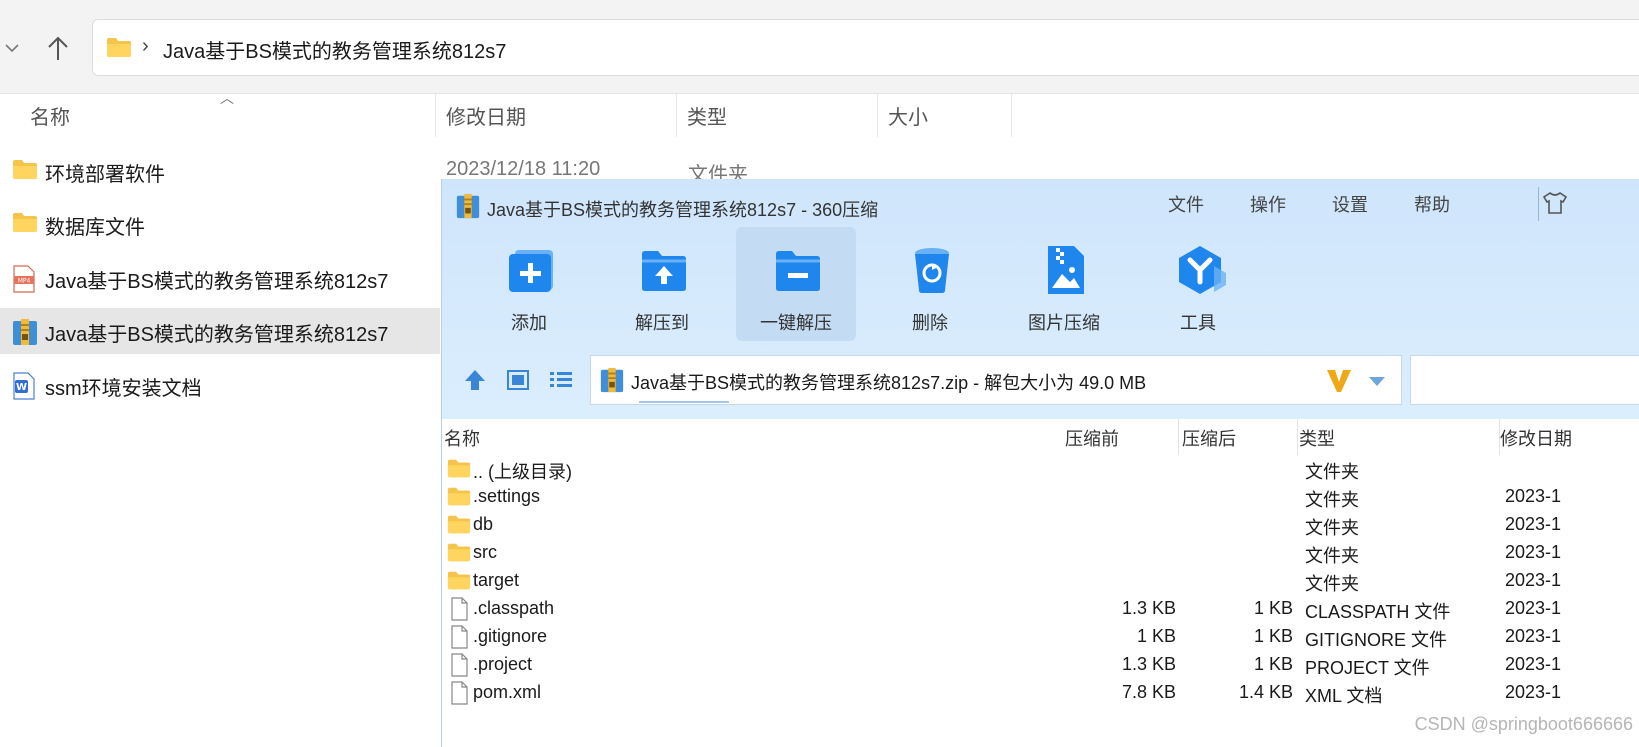 Image resolution: width=1639 pixels, height=747 pixels. Describe the element at coordinates (510, 636) in the screenshot. I see `archive-file-name: .gitignore` at that location.